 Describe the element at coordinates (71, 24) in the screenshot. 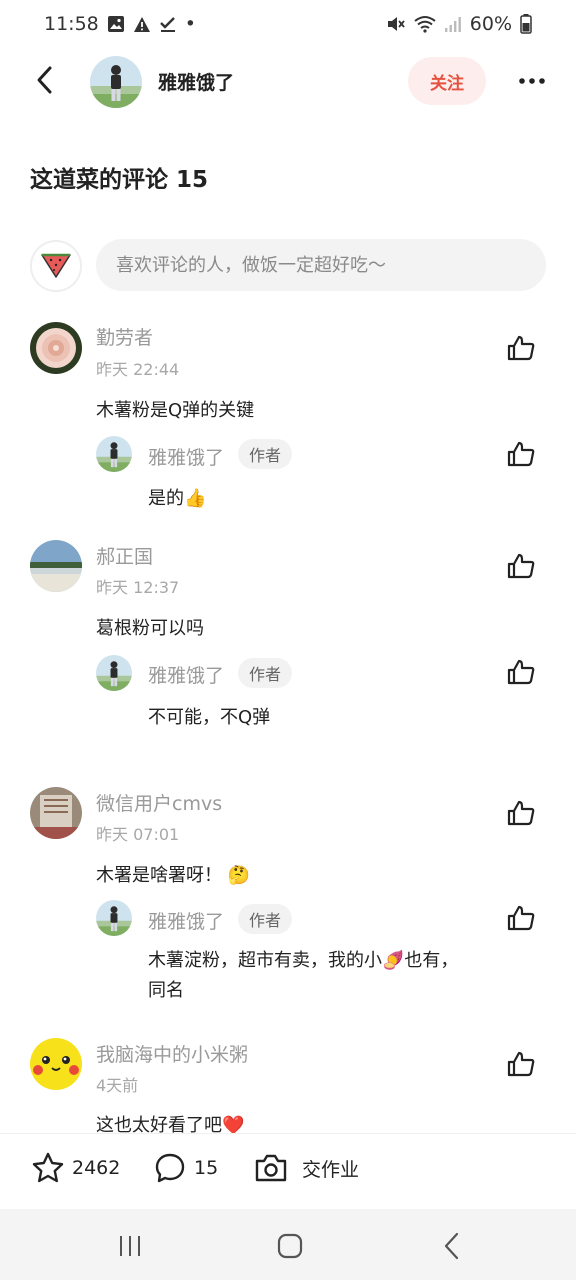

I see `status-time: 11:58` at that location.